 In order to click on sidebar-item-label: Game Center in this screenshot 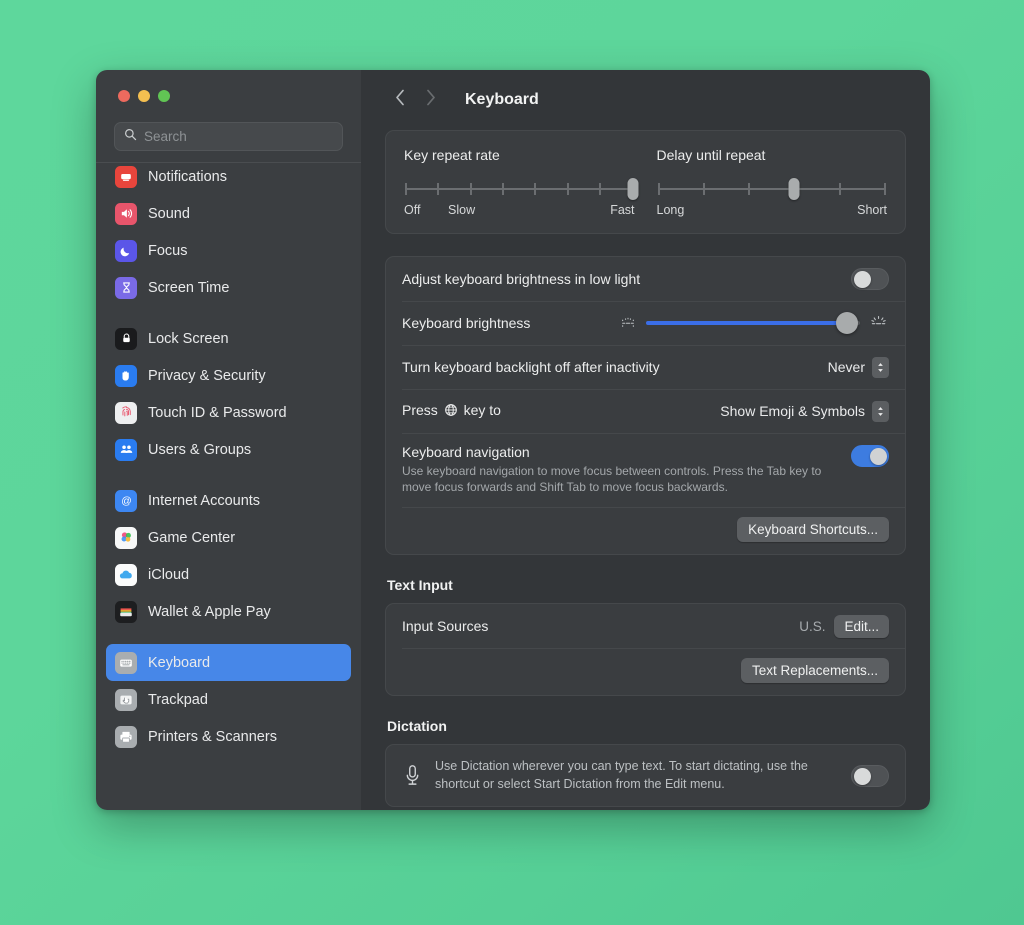, I will do `click(192, 537)`.